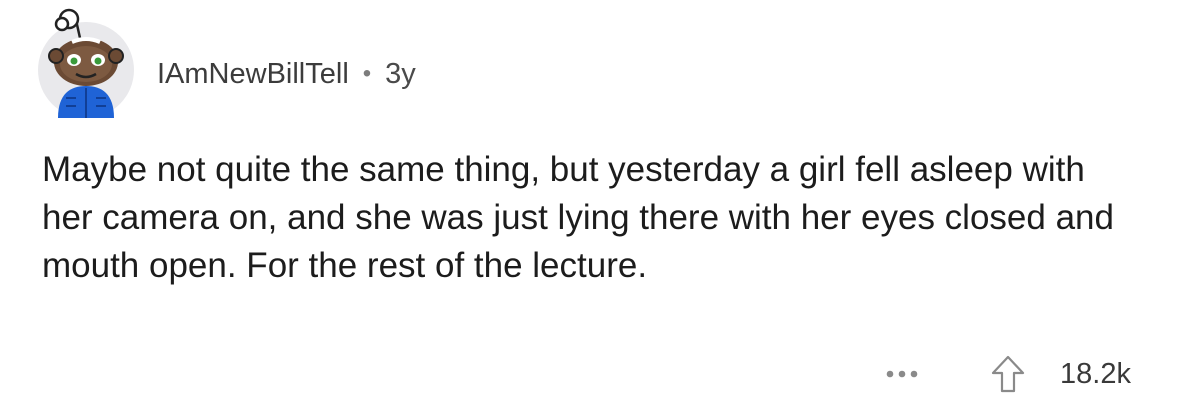  I want to click on upvote-arrow-icon, so click(1008, 374).